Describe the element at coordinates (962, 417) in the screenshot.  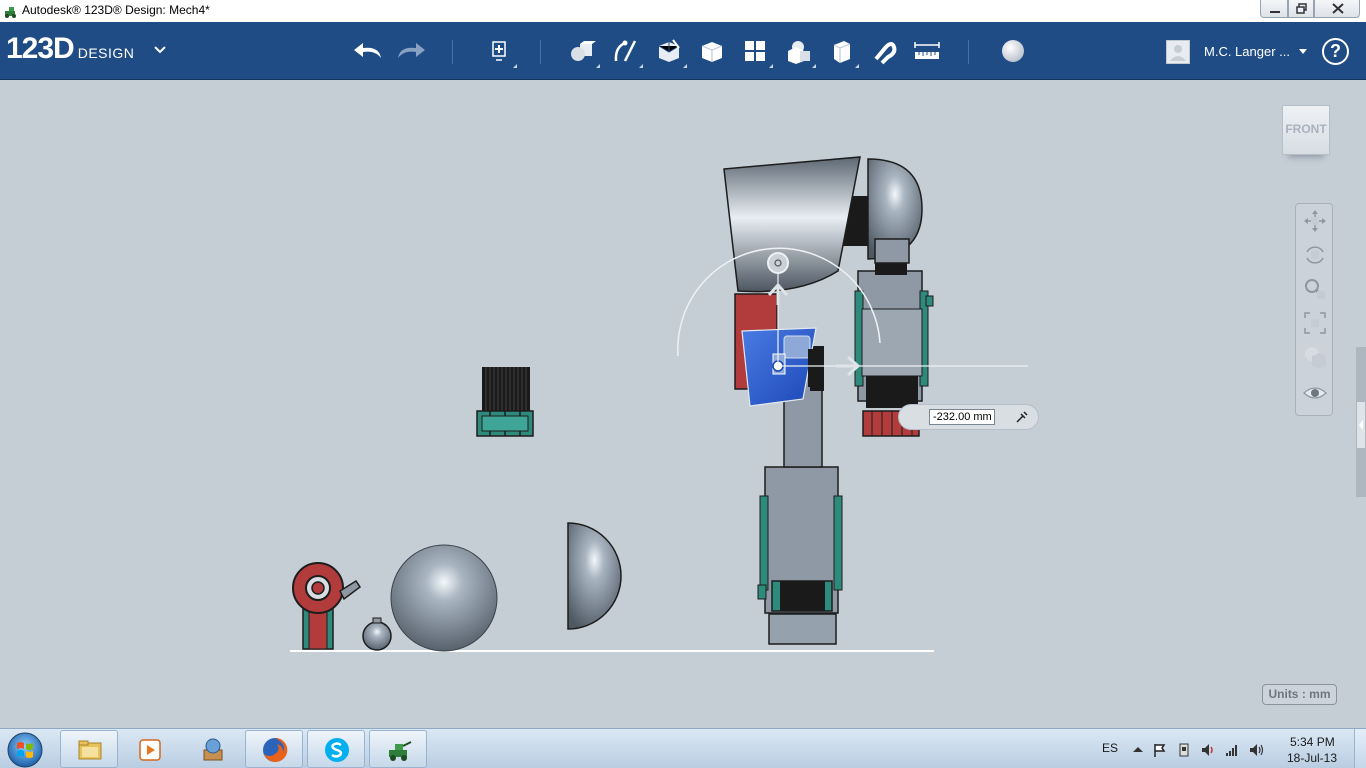
I see `dimension-input` at that location.